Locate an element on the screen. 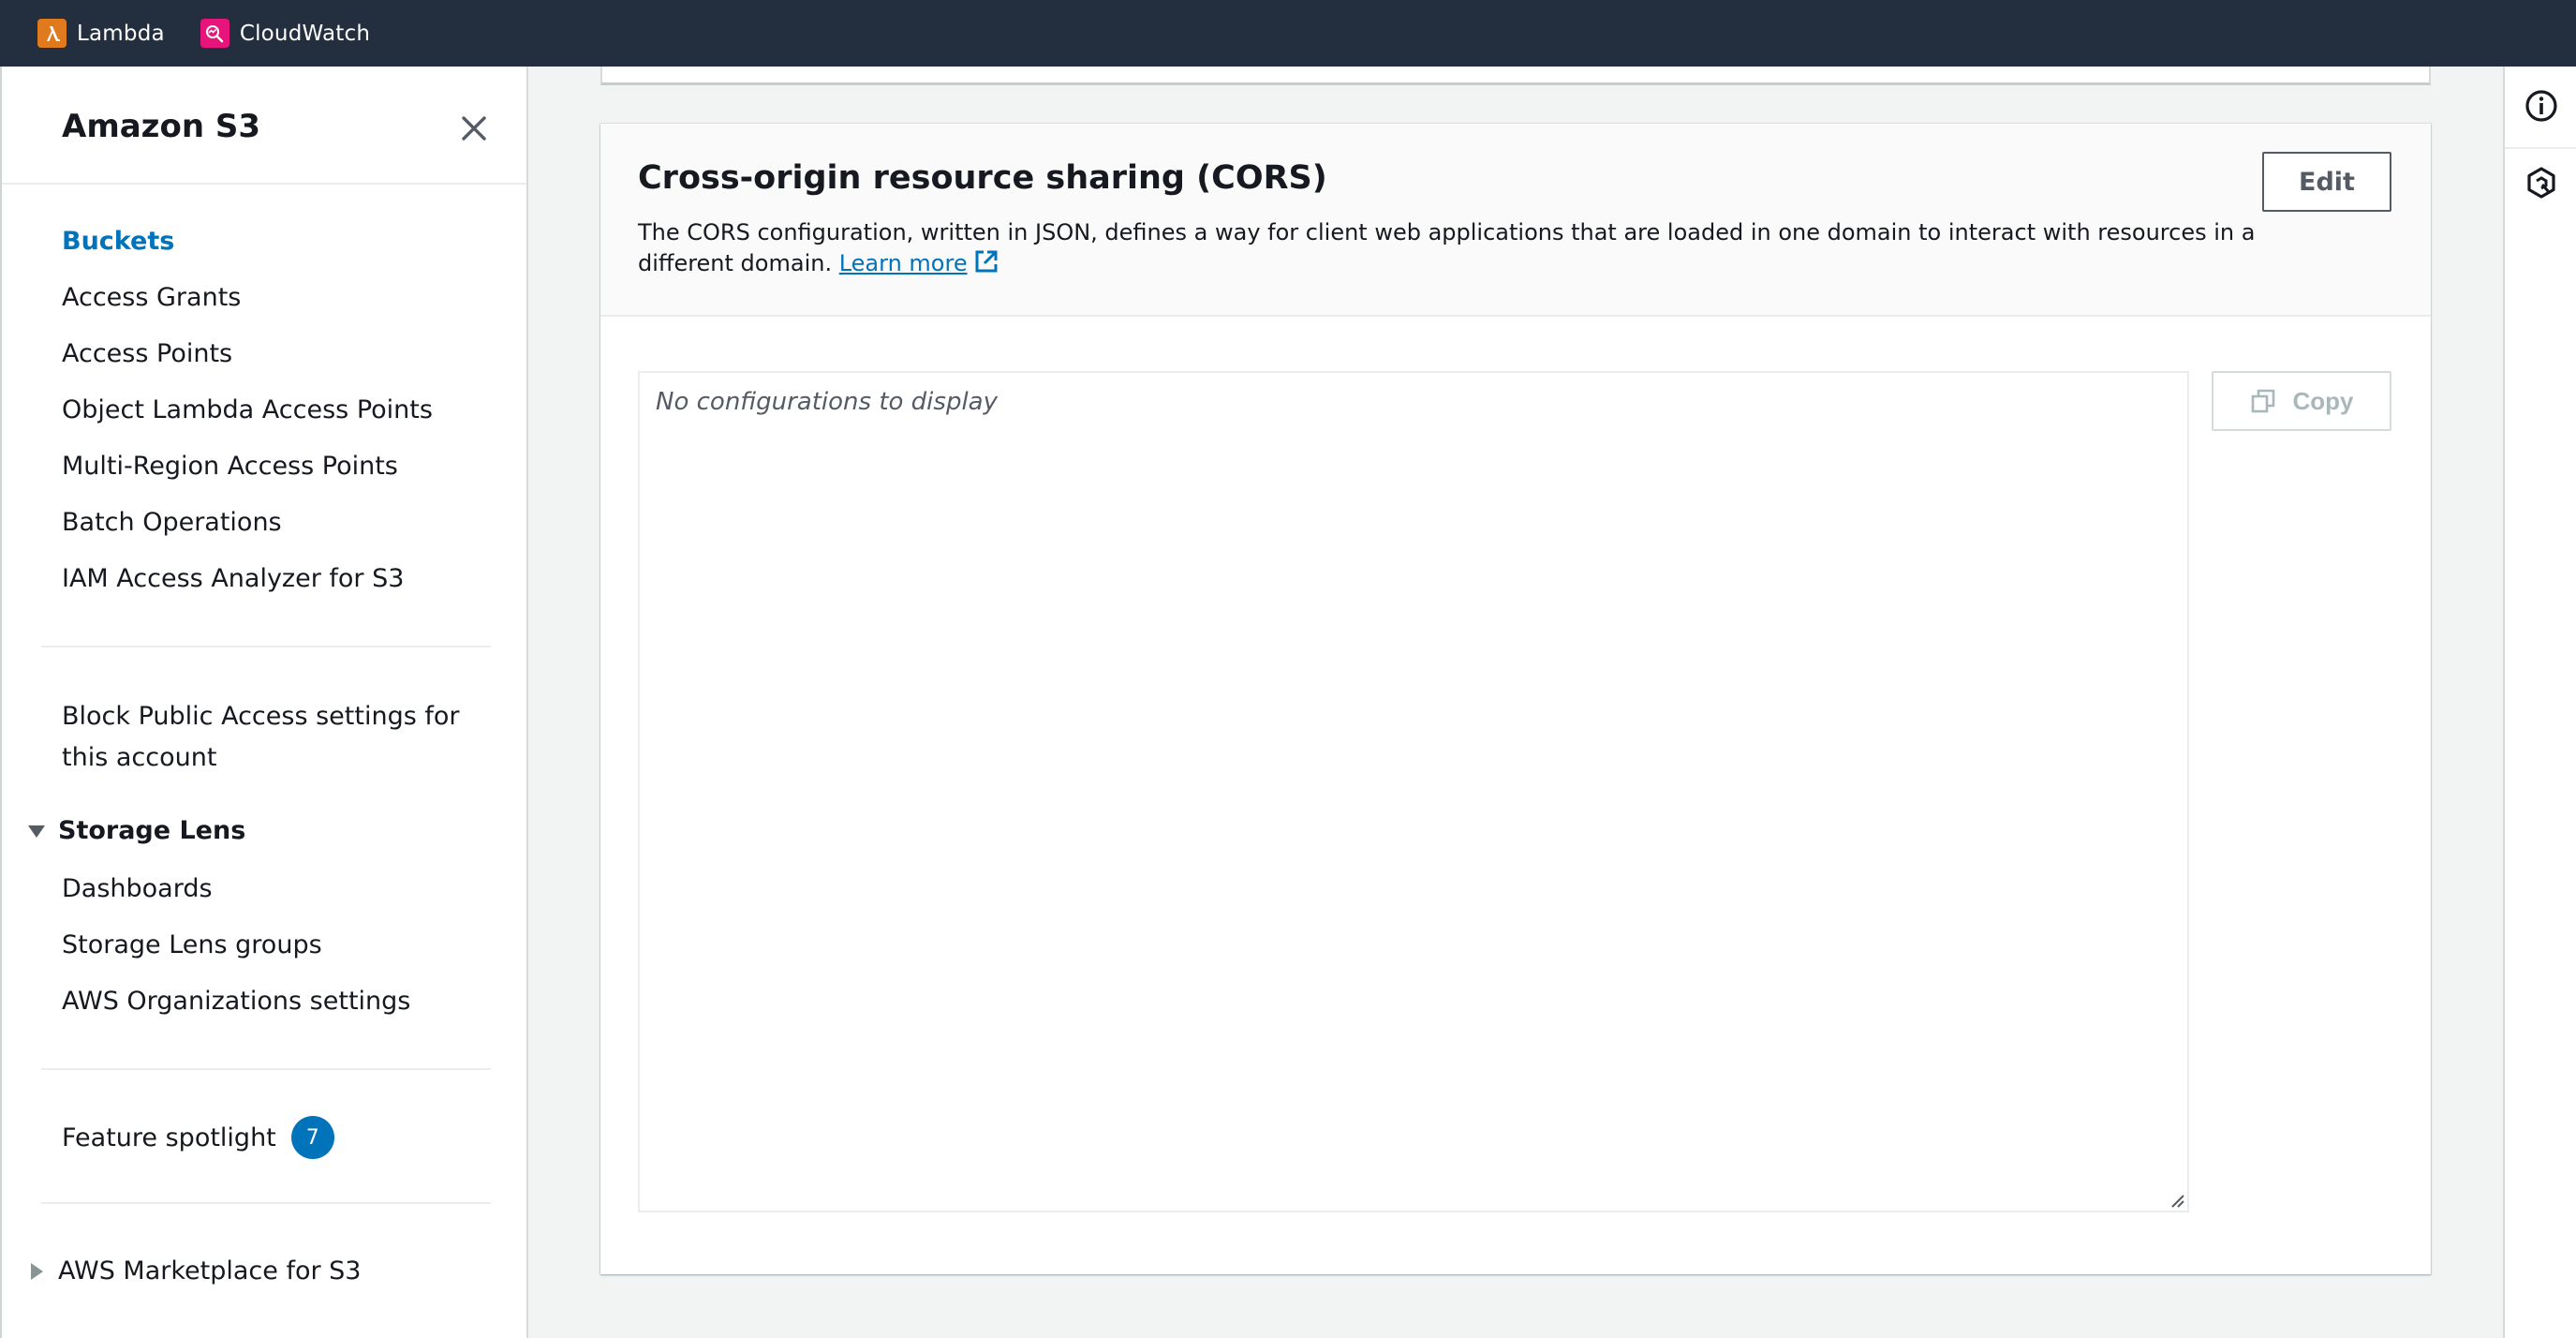 The height and width of the screenshot is (1338, 2576). sidebar-item-iam-access-analyzer: IAM Access Analyzer for S3 is located at coordinates (233, 578).